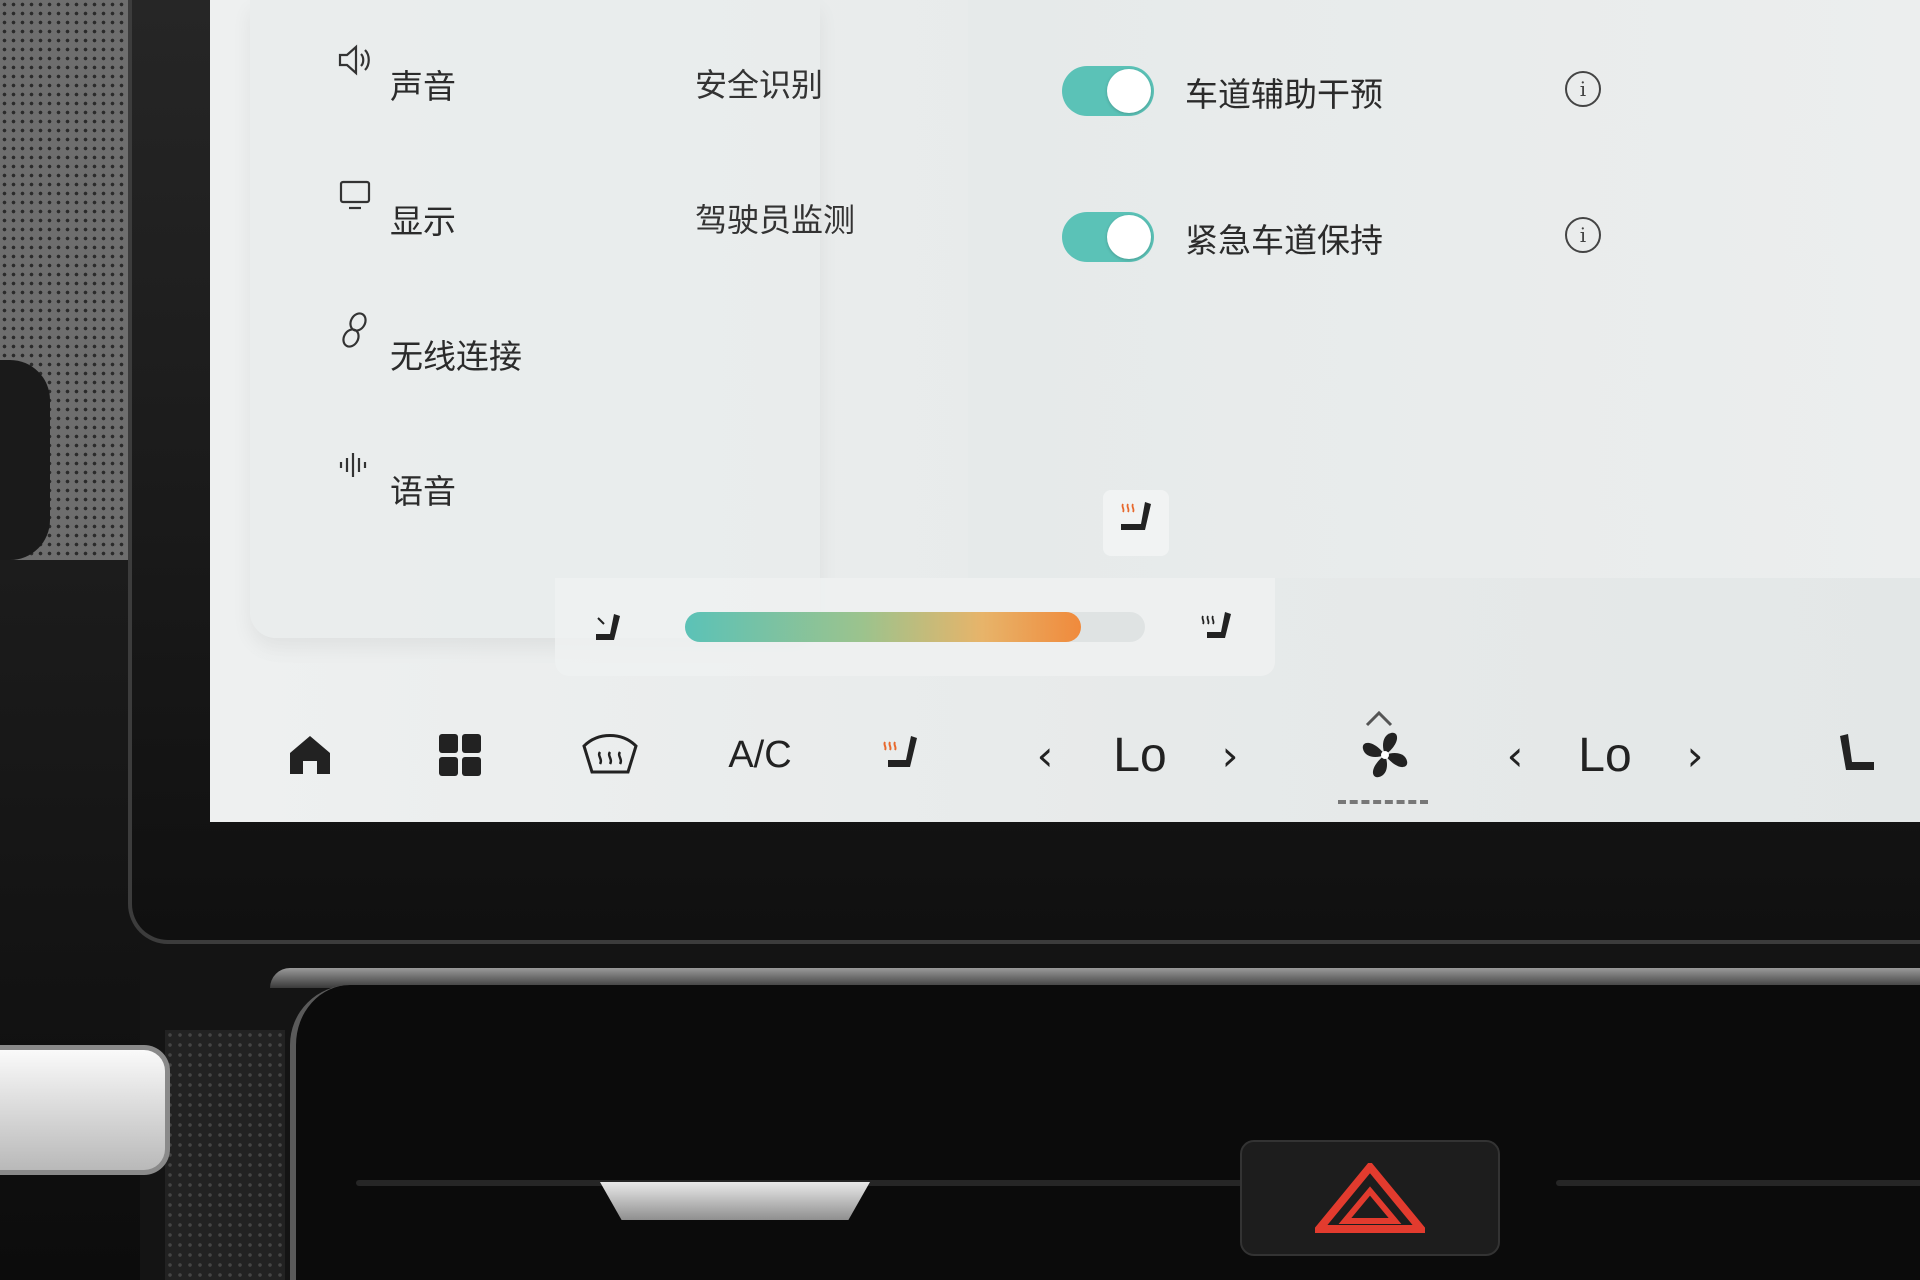 This screenshot has height=1280, width=1920. What do you see at coordinates (423, 491) in the screenshot?
I see `menu-label: 语音` at bounding box center [423, 491].